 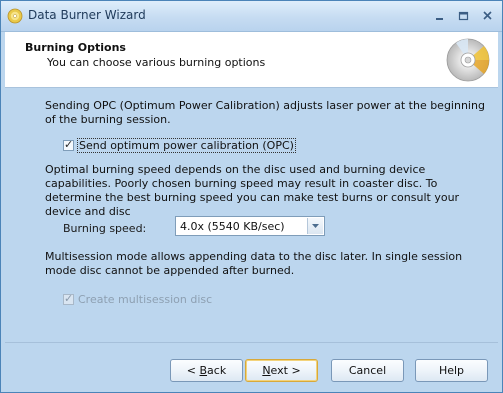 What do you see at coordinates (367, 370) in the screenshot?
I see `cancel-button: Cancel` at bounding box center [367, 370].